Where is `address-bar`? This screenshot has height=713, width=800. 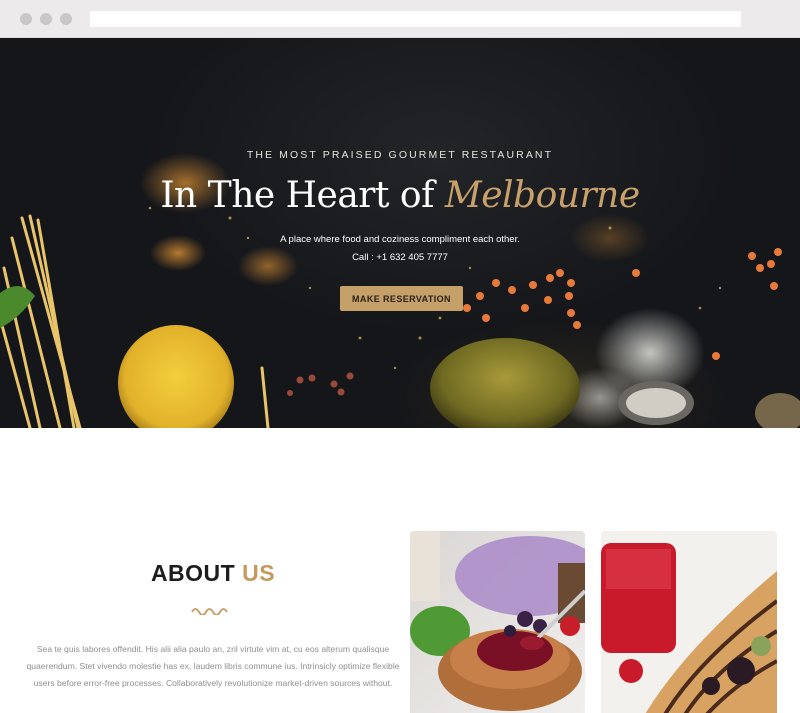
address-bar is located at coordinates (415, 19).